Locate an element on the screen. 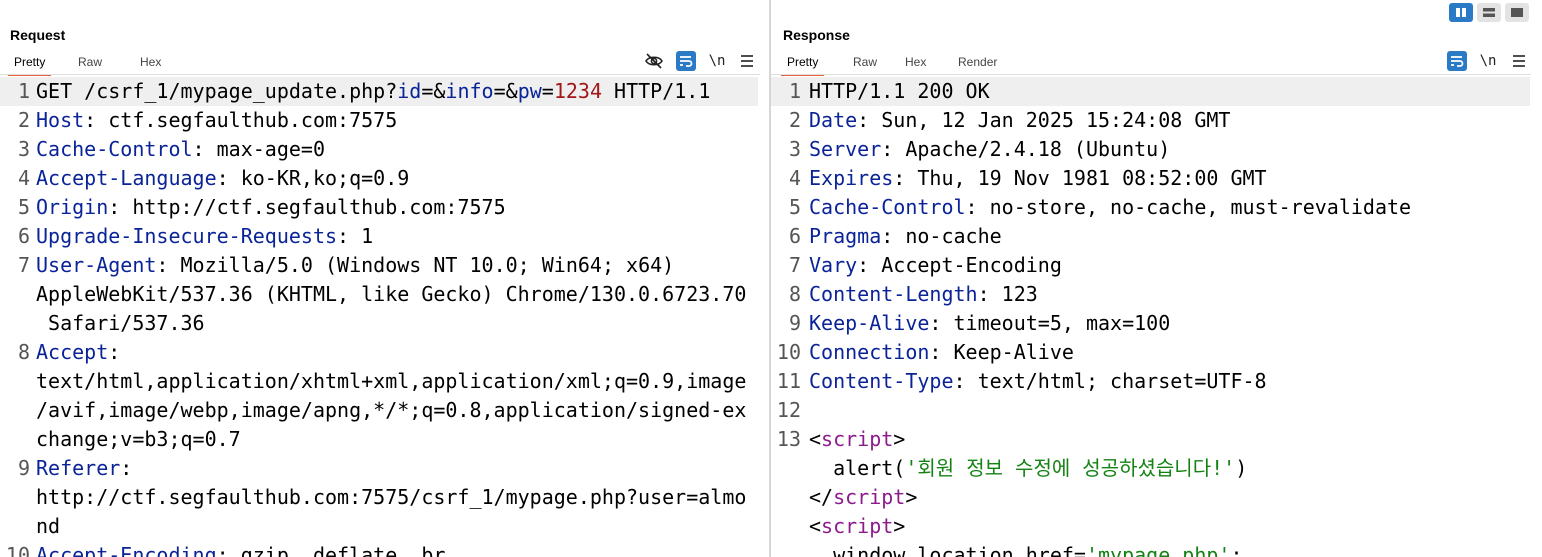  header-server: Server: Apache/2.4.18 (Ubuntu) is located at coordinates (990, 149).